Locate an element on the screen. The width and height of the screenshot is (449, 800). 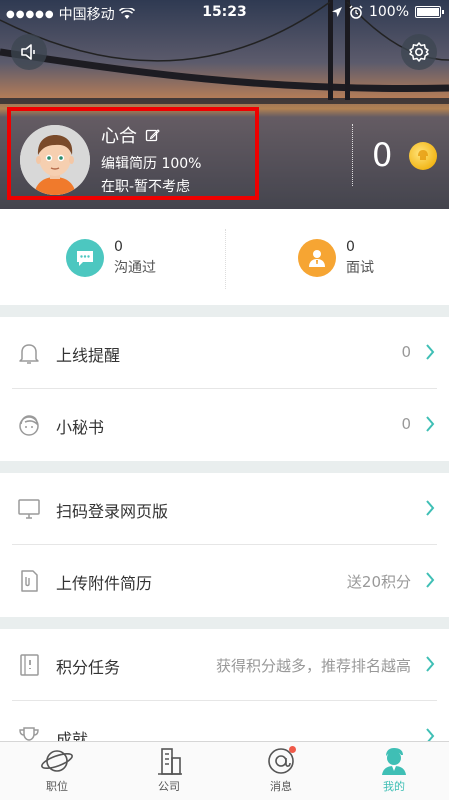
speaker-button is located at coordinates (29, 52).